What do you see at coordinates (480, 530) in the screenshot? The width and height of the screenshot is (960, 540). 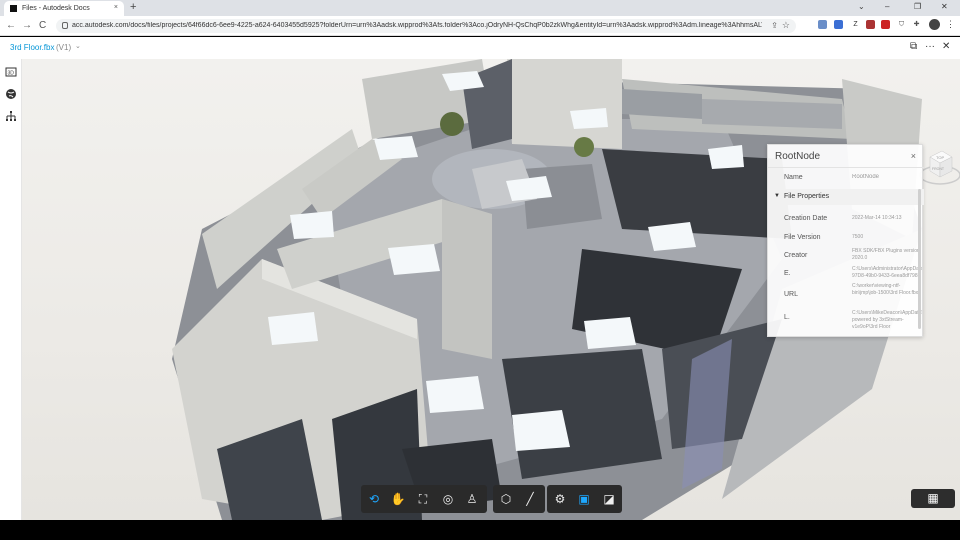 I see `taskbar-strip` at bounding box center [480, 530].